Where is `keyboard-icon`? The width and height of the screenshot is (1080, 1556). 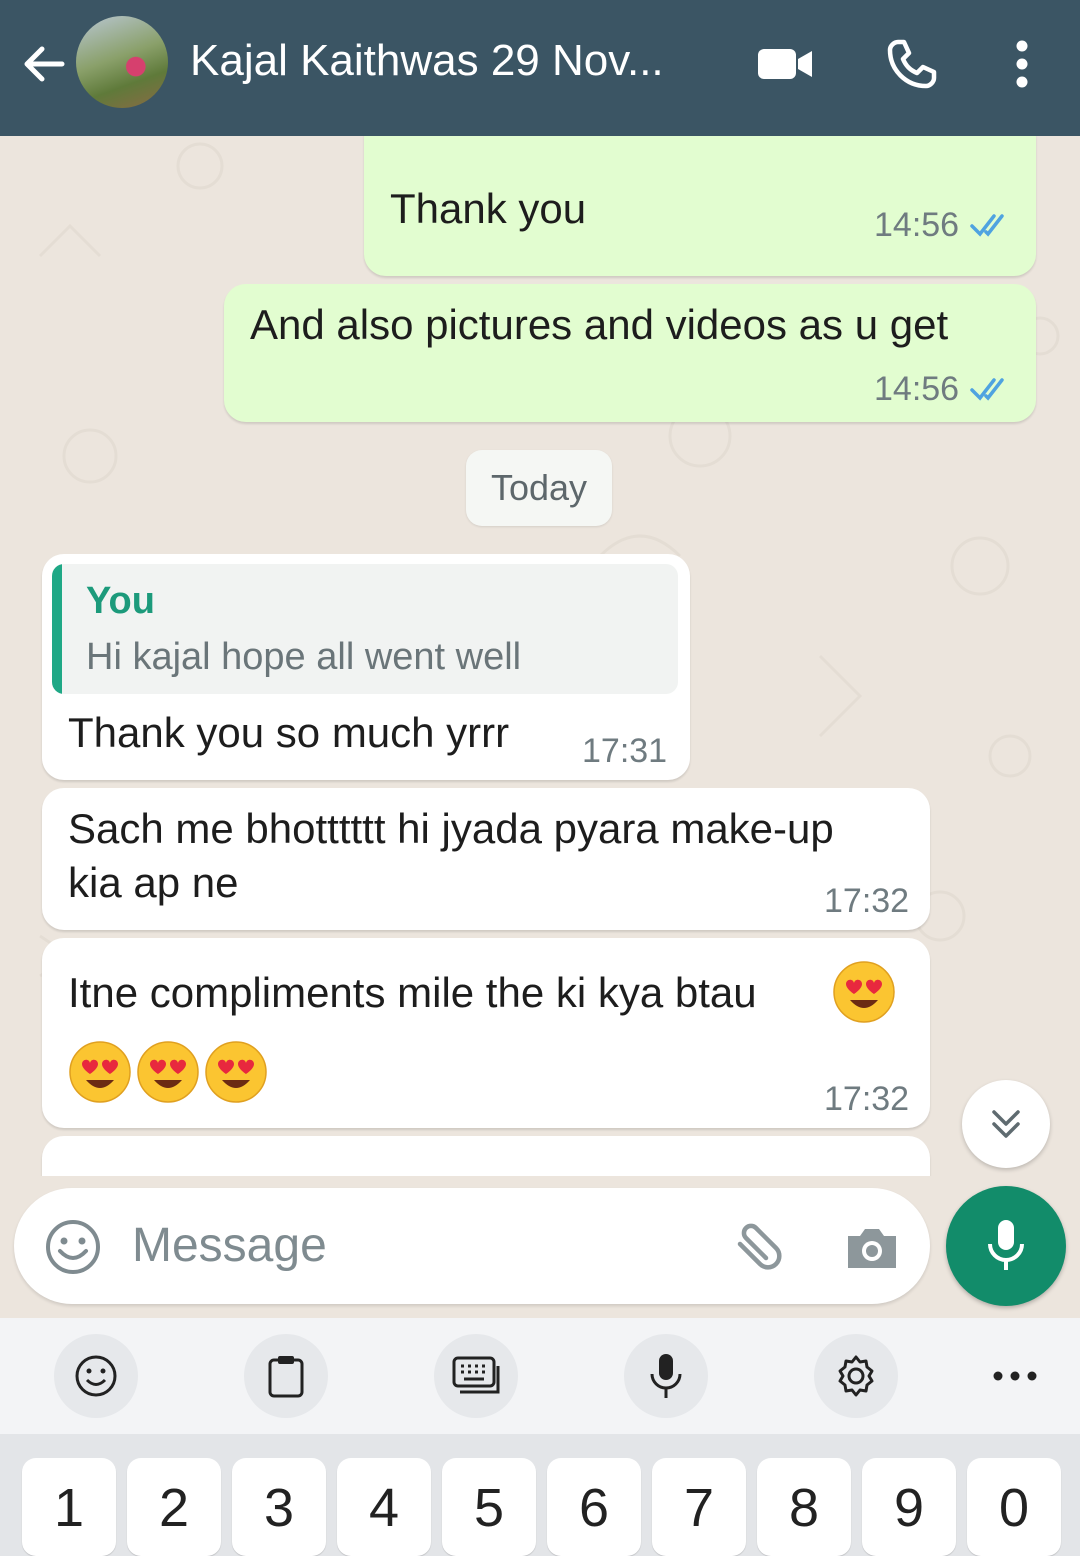 keyboard-icon is located at coordinates (476, 1375).